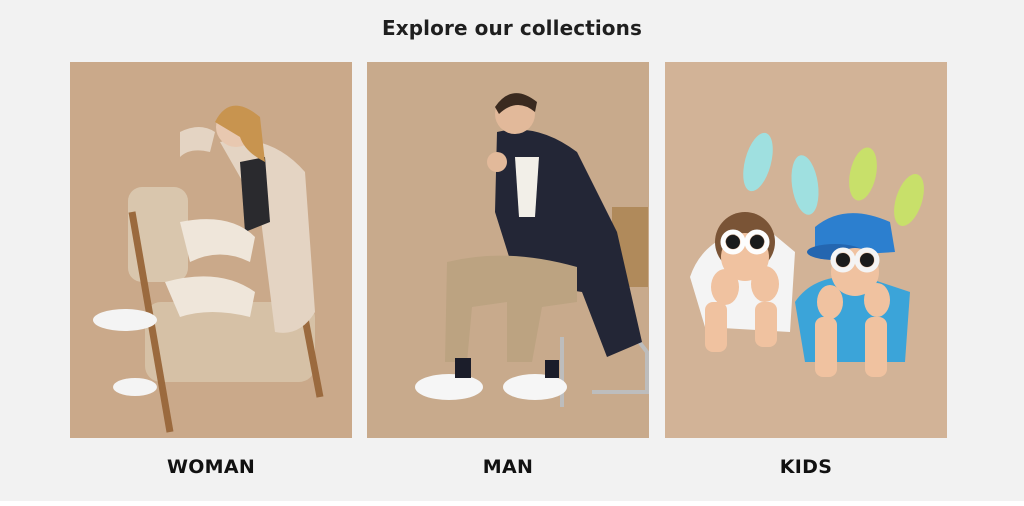 Image resolution: width=1024 pixels, height=506 pixels. Describe the element at coordinates (806, 467) in the screenshot. I see `collection-label-kids: KIDS` at that location.